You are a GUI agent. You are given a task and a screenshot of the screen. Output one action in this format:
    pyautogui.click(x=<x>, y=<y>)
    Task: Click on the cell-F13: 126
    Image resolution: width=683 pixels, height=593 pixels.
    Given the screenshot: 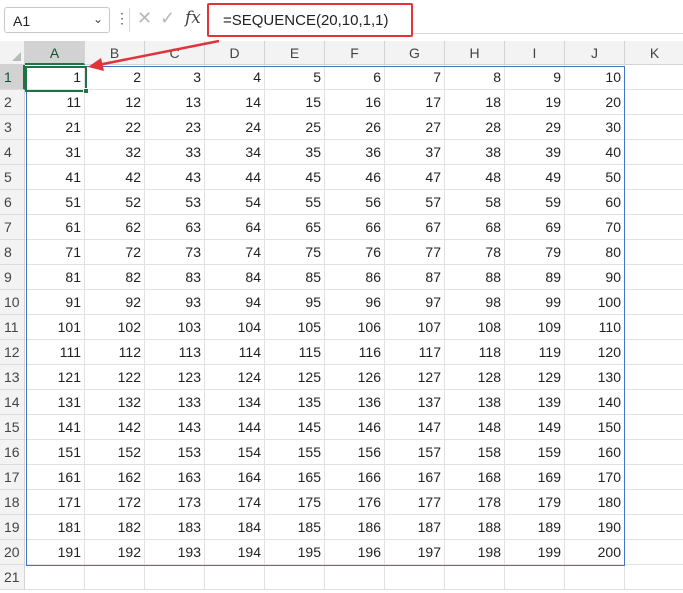 What is the action you would take?
    pyautogui.click(x=355, y=377)
    